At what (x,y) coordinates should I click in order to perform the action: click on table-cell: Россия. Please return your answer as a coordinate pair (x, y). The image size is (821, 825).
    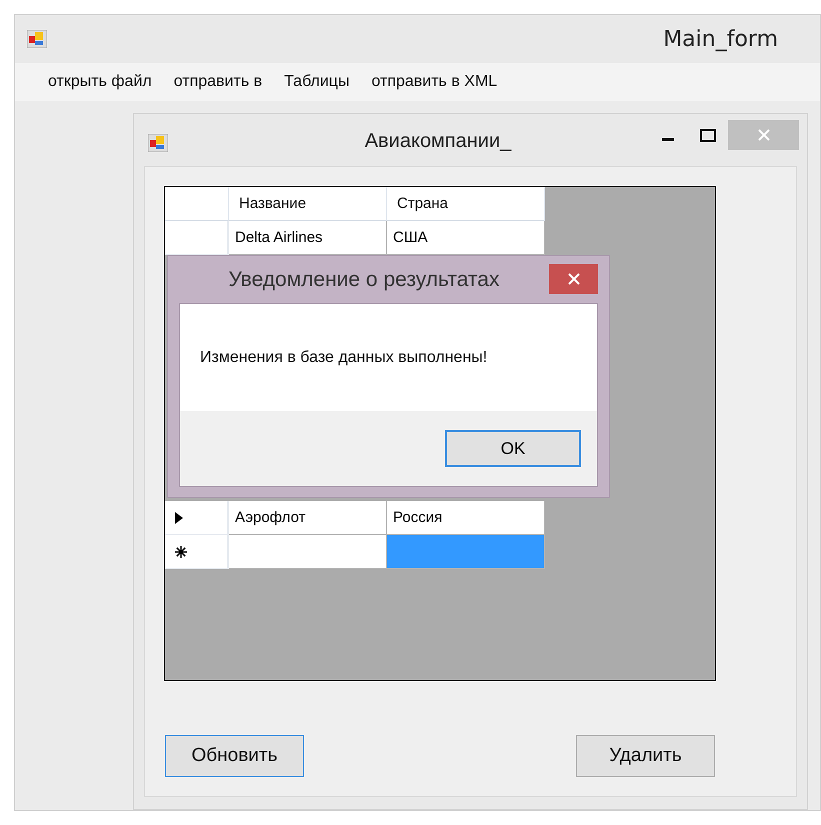
    Looking at the image, I should click on (466, 518).